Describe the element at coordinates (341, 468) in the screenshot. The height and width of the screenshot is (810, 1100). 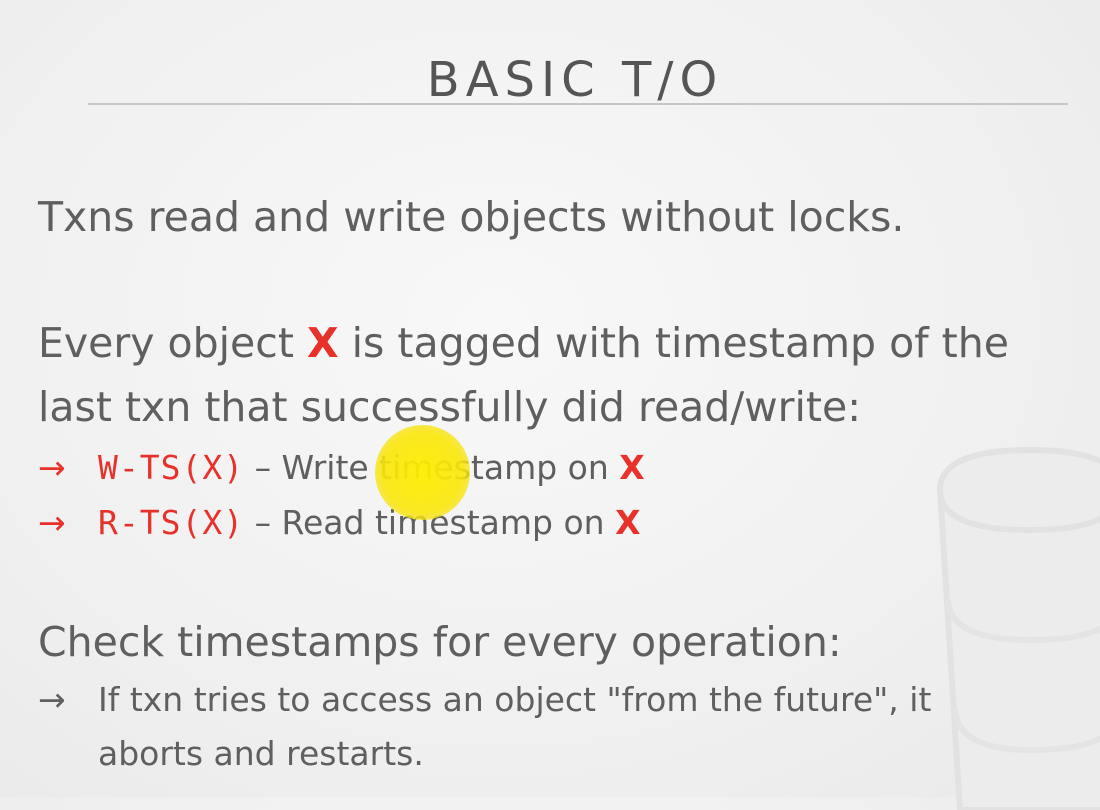
I see `bullet-write-timestamp: →W-TS(X) – Write timestamp on X` at that location.